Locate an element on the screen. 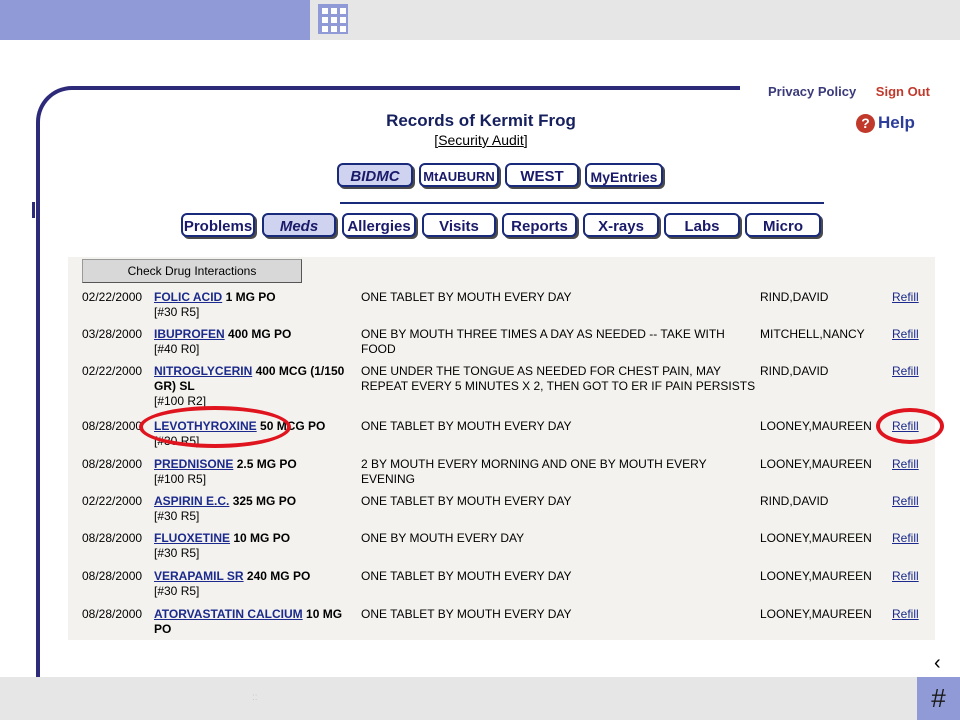 The image size is (960, 720). site-tab-myentries: MyEntries is located at coordinates (624, 175).